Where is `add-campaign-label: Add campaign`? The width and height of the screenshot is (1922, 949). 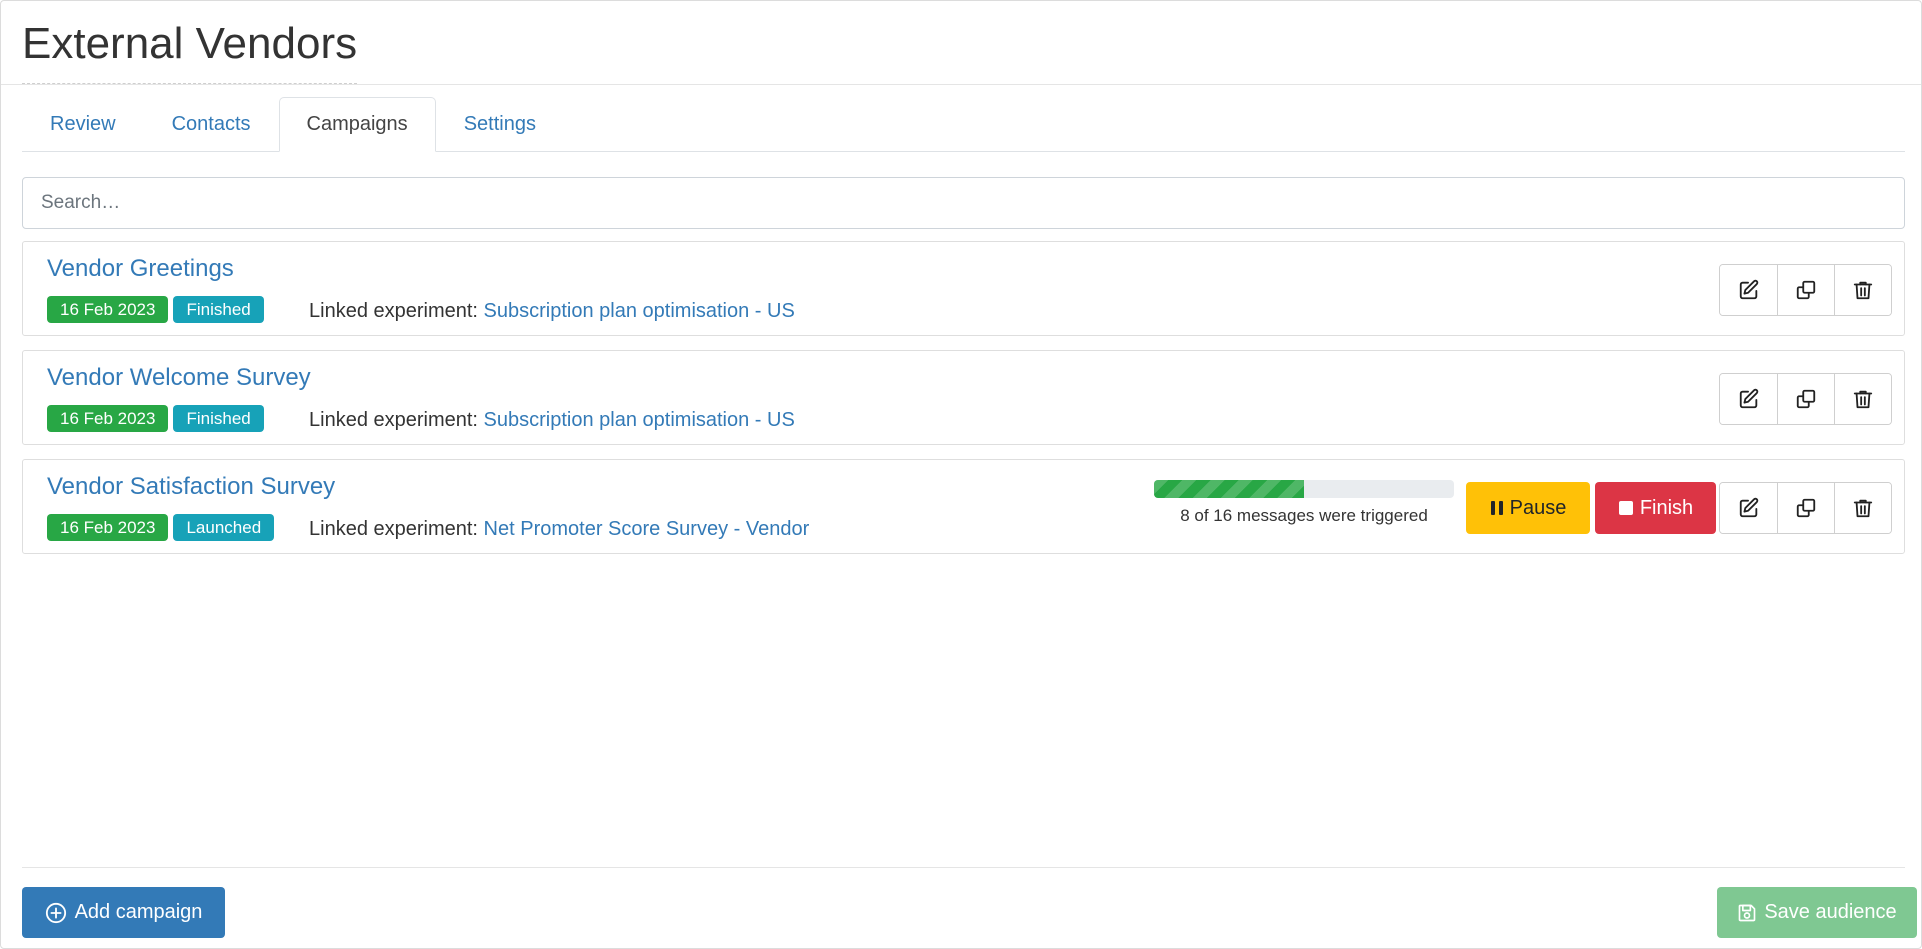 add-campaign-label: Add campaign is located at coordinates (138, 912).